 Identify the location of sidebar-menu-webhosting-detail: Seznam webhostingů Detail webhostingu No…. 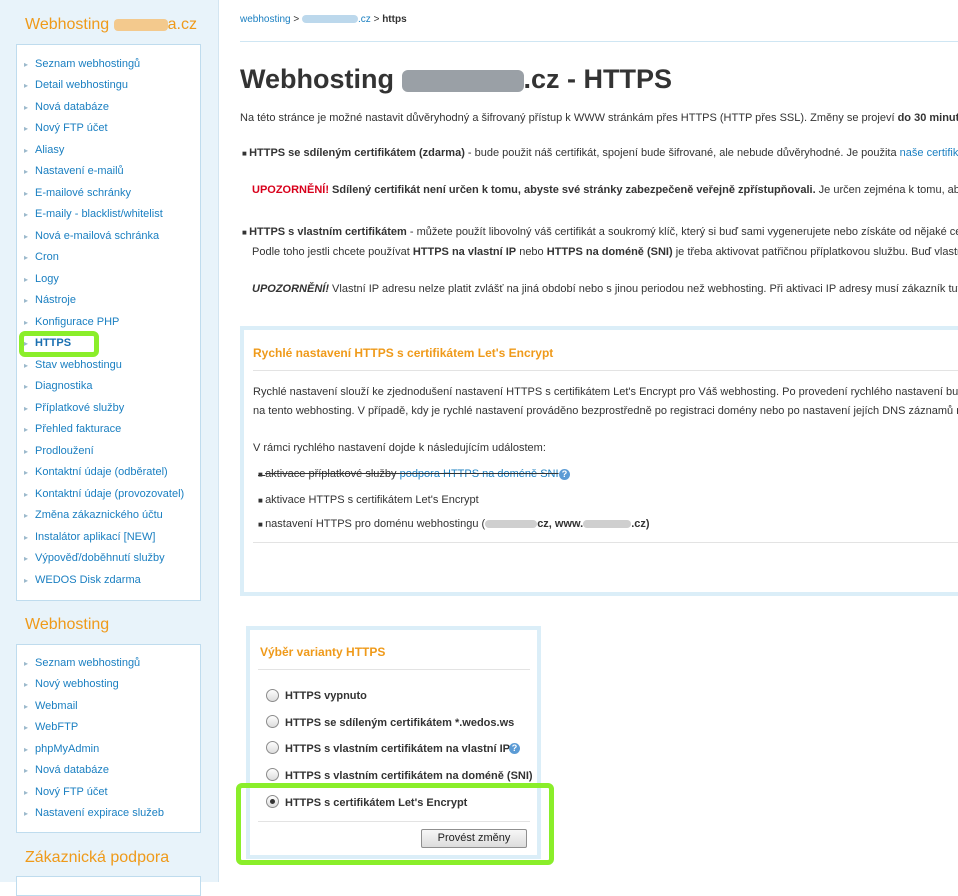
(108, 322).